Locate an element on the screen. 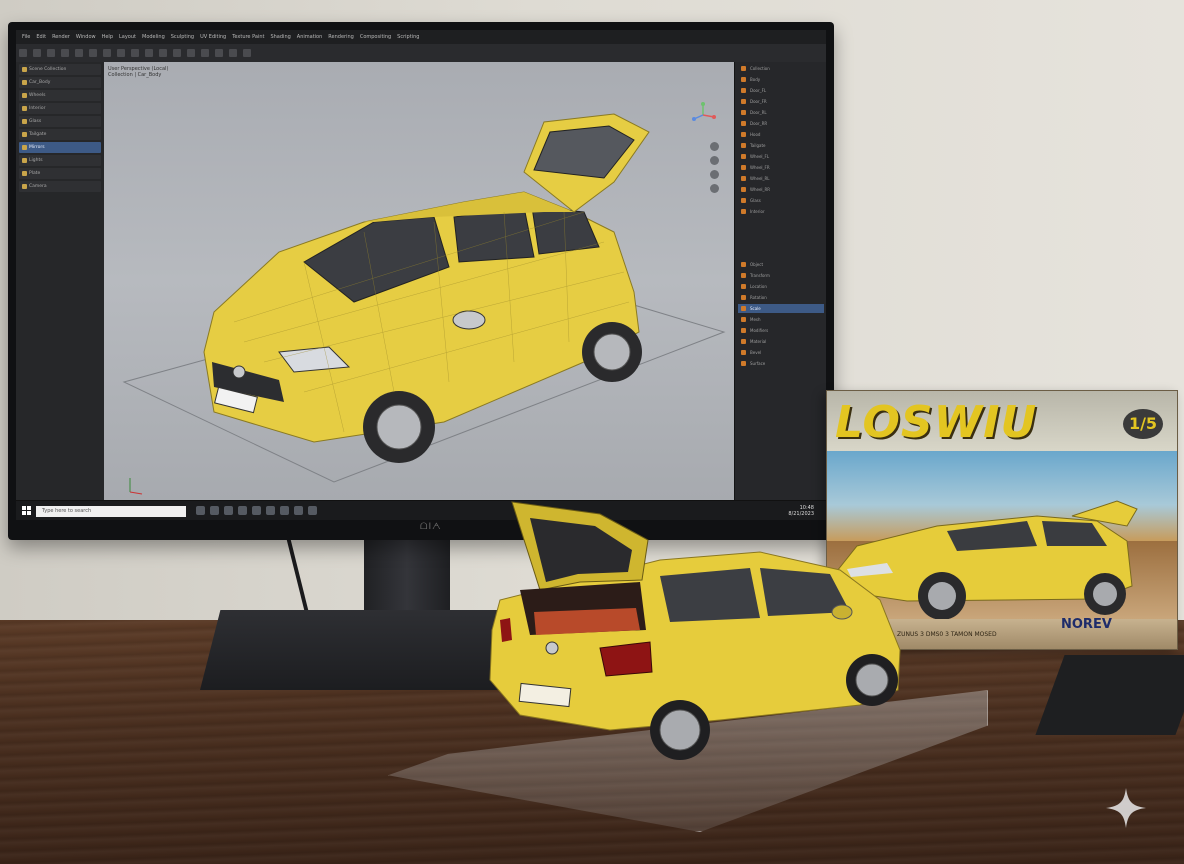  workspace-tab-layout: Layout is located at coordinates (127, 37).